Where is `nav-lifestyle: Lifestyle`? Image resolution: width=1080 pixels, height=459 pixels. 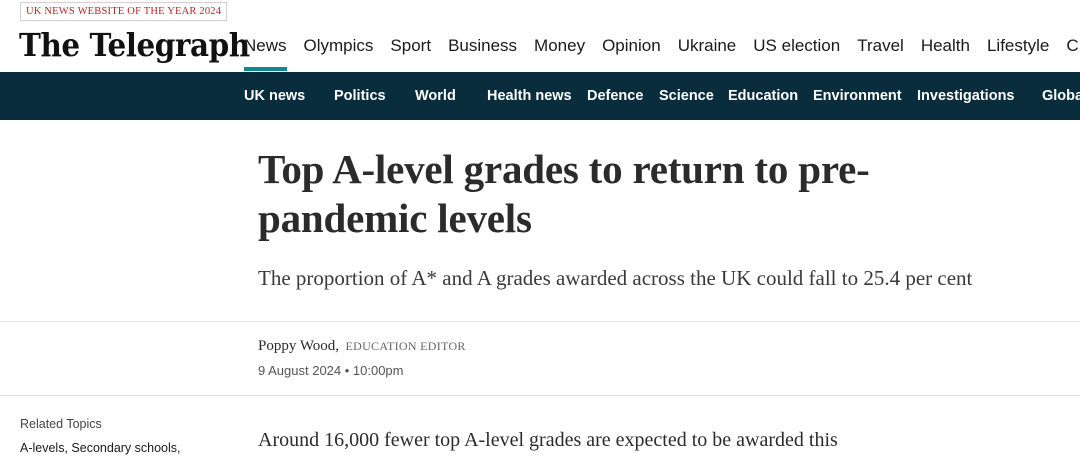
nav-lifestyle: Lifestyle is located at coordinates (1018, 53).